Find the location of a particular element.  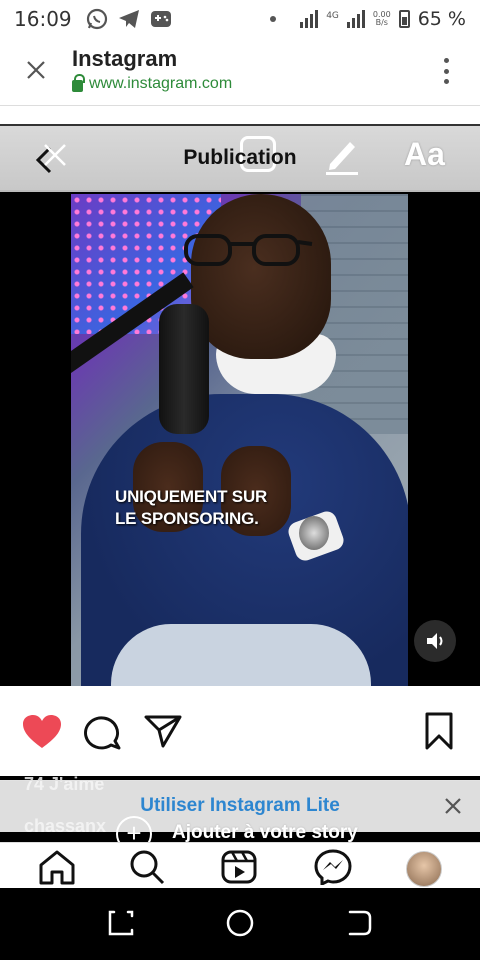

bottom-nav is located at coordinates (240, 865).